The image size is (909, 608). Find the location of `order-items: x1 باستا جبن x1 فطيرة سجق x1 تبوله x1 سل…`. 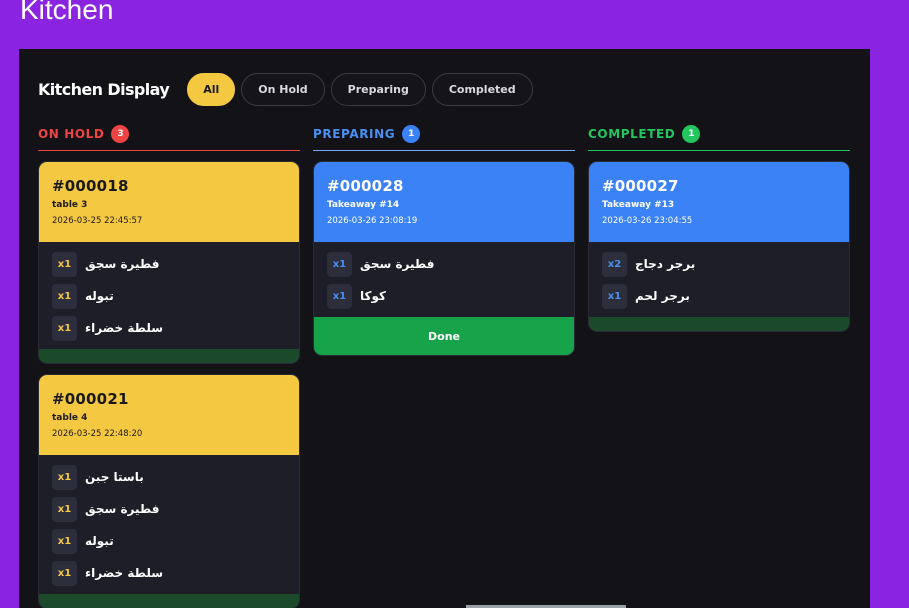

order-items: x1 باستا جبن x1 فطيرة سجق x1 تبوله x1 سل… is located at coordinates (169, 524).